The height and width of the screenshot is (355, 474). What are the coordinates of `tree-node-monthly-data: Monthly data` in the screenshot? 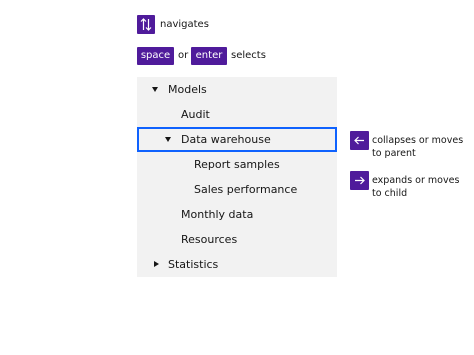 It's located at (237, 214).